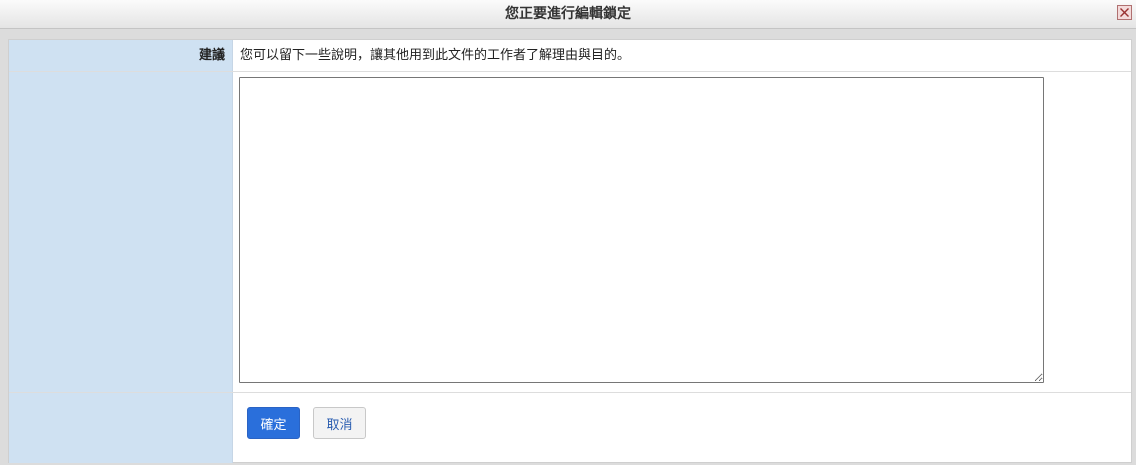  Describe the element at coordinates (273, 423) in the screenshot. I see `confirm-button: 確定` at that location.